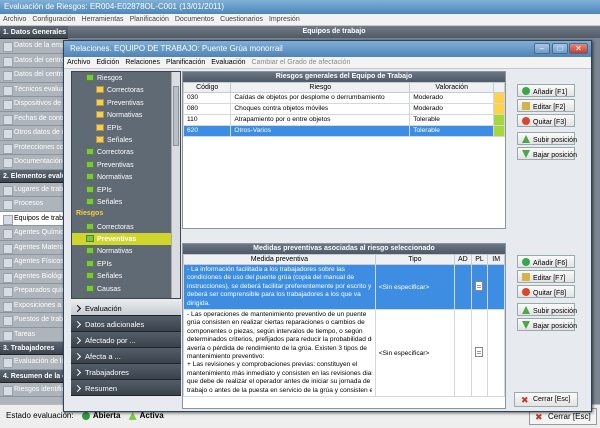  Describe the element at coordinates (34, 119) in the screenshot. I see `sidebar-item: Fechas de control` at that location.